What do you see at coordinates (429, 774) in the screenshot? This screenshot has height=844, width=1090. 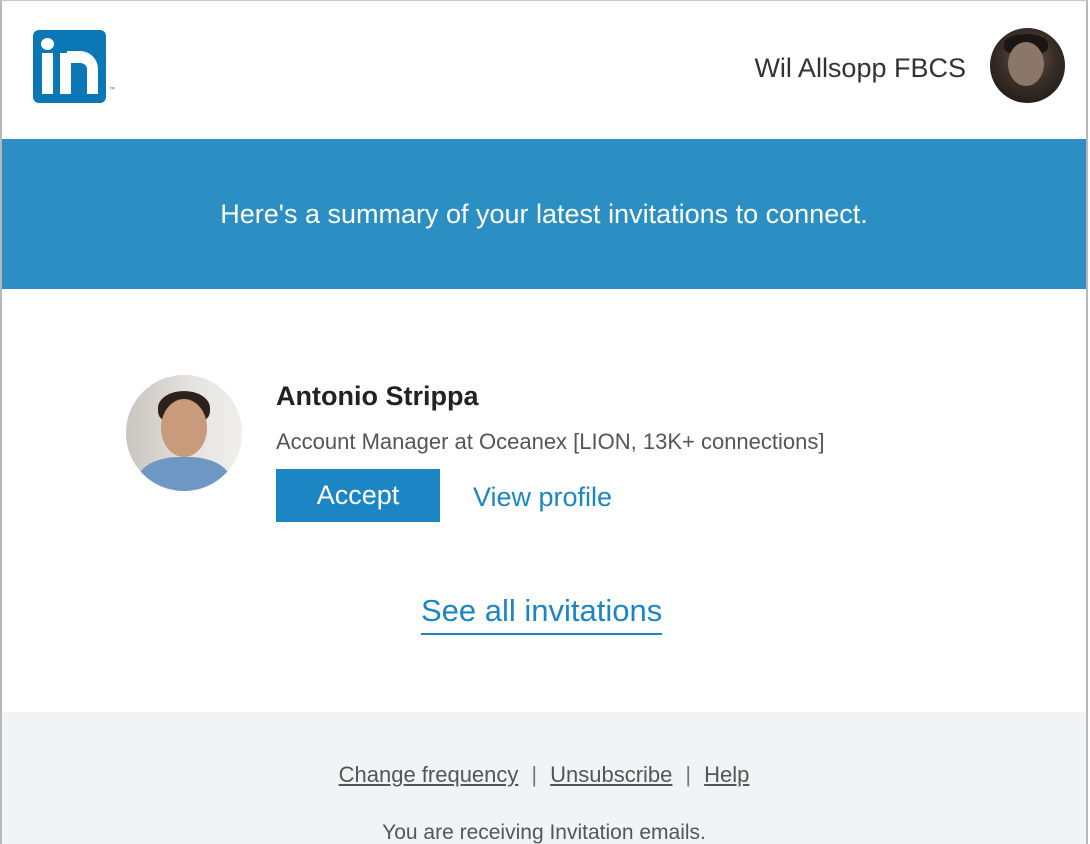 I see `change-frequency-link: Change frequency` at bounding box center [429, 774].